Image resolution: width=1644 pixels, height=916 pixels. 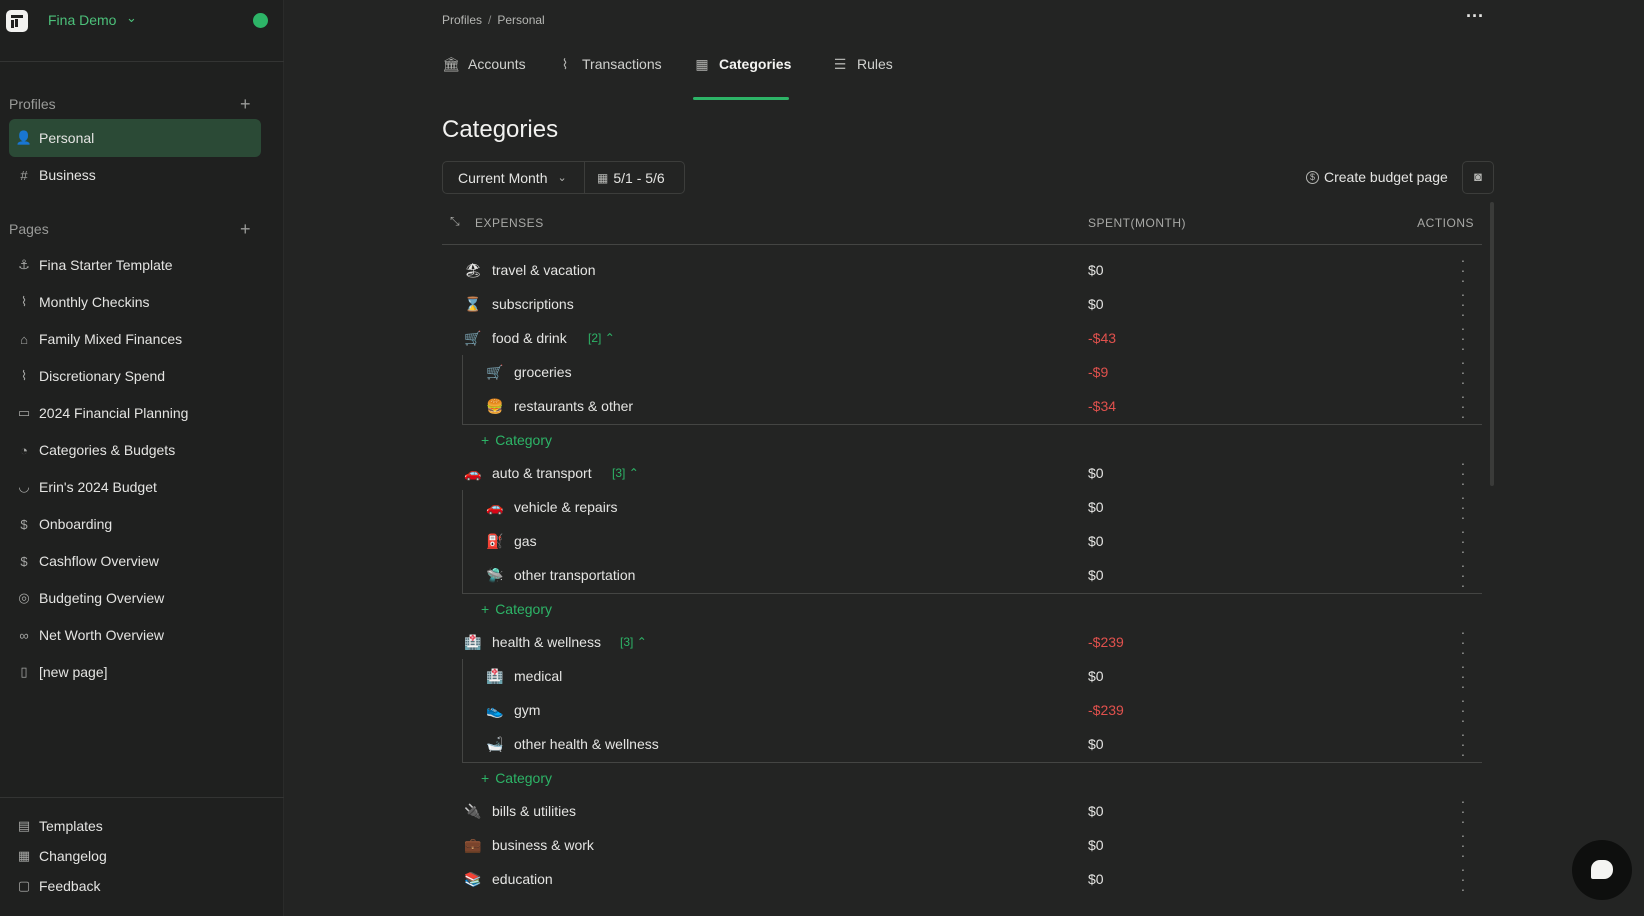 I want to click on tab-transactions: ⌇ Transactions, so click(x=609, y=78).